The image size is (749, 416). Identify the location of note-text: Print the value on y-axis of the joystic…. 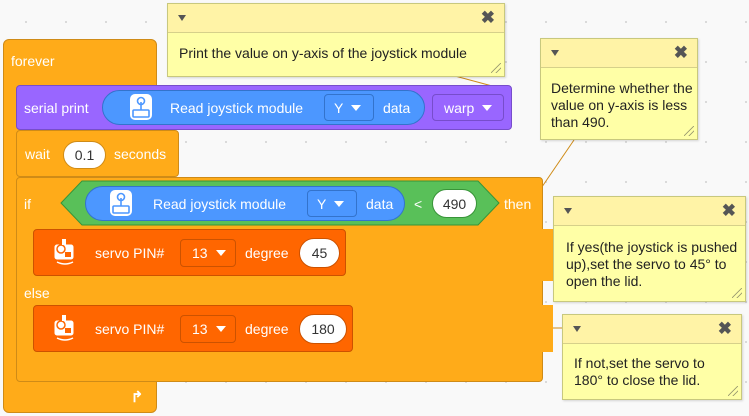
(338, 53).